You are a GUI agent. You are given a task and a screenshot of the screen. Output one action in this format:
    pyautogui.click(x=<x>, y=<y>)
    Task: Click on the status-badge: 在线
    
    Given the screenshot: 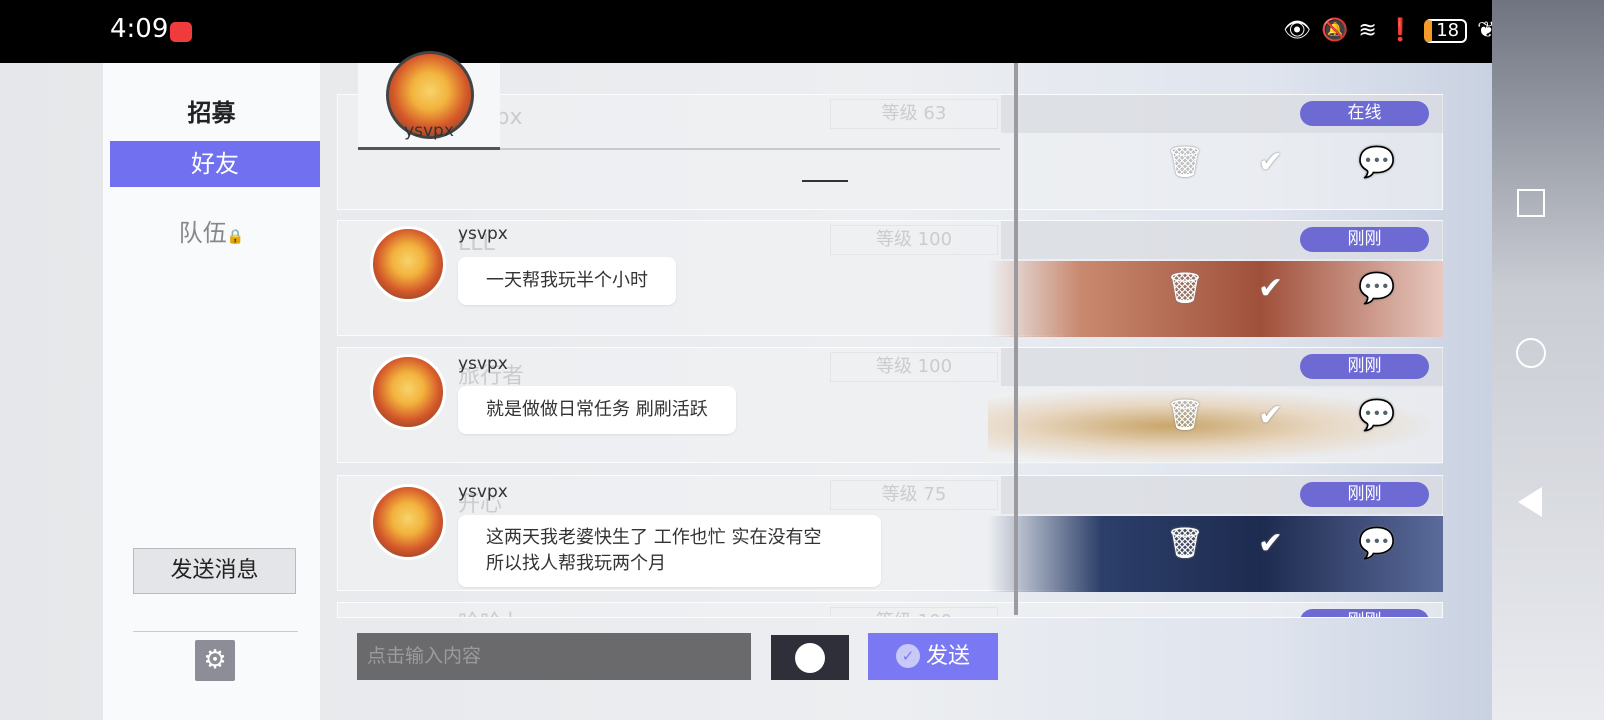 What is the action you would take?
    pyautogui.click(x=1364, y=113)
    